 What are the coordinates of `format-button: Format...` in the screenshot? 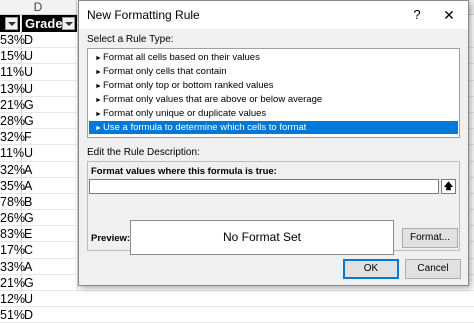 It's located at (430, 238).